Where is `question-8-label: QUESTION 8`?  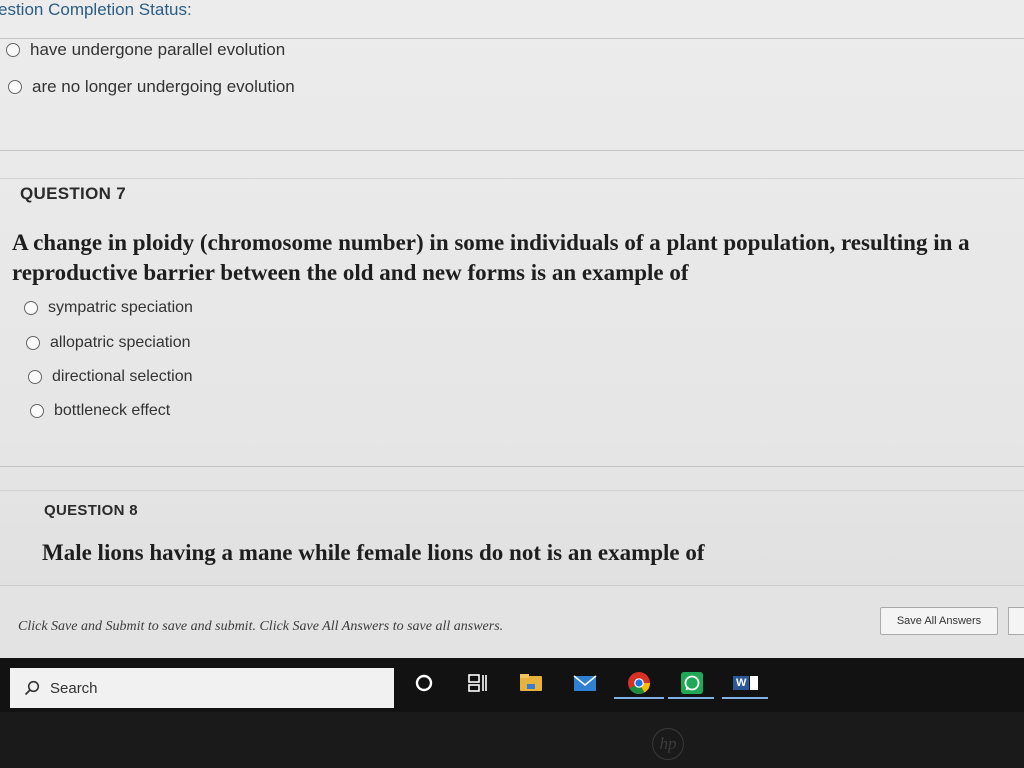
question-8-label: QUESTION 8 is located at coordinates (91, 510).